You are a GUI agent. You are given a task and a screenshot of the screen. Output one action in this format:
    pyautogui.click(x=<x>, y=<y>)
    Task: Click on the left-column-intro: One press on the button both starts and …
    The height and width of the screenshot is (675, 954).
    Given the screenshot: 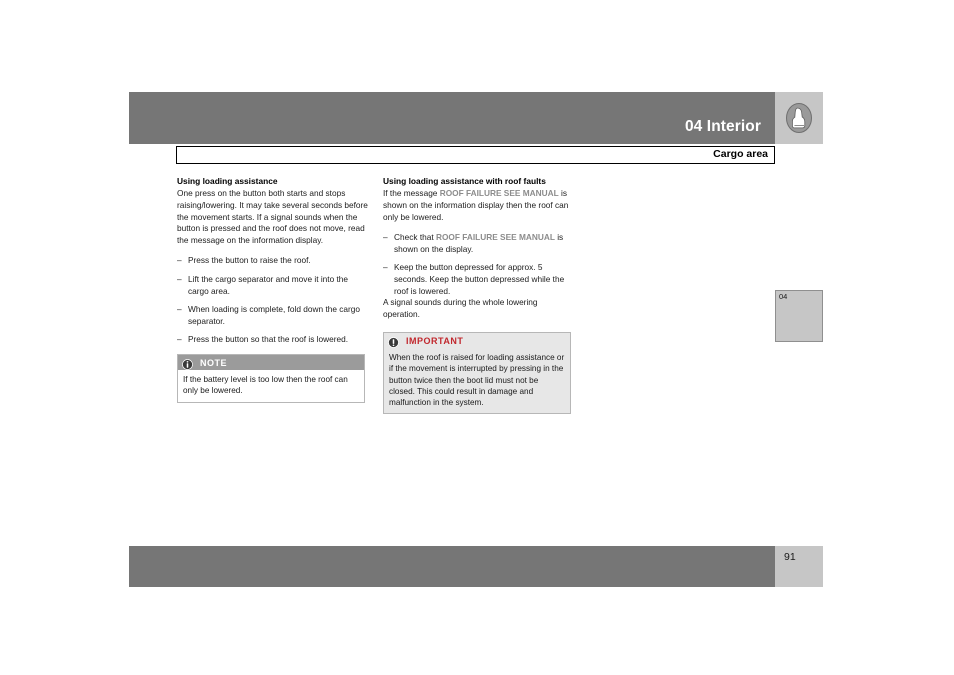 What is the action you would take?
    pyautogui.click(x=272, y=216)
    